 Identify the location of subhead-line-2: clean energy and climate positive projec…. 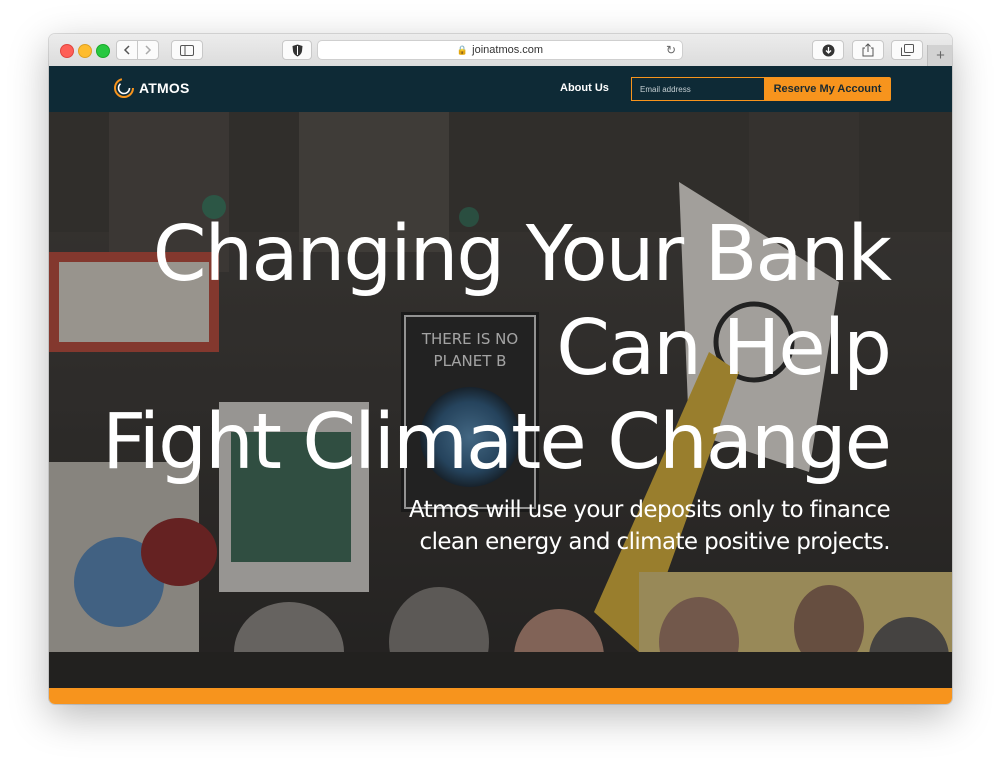
(655, 542).